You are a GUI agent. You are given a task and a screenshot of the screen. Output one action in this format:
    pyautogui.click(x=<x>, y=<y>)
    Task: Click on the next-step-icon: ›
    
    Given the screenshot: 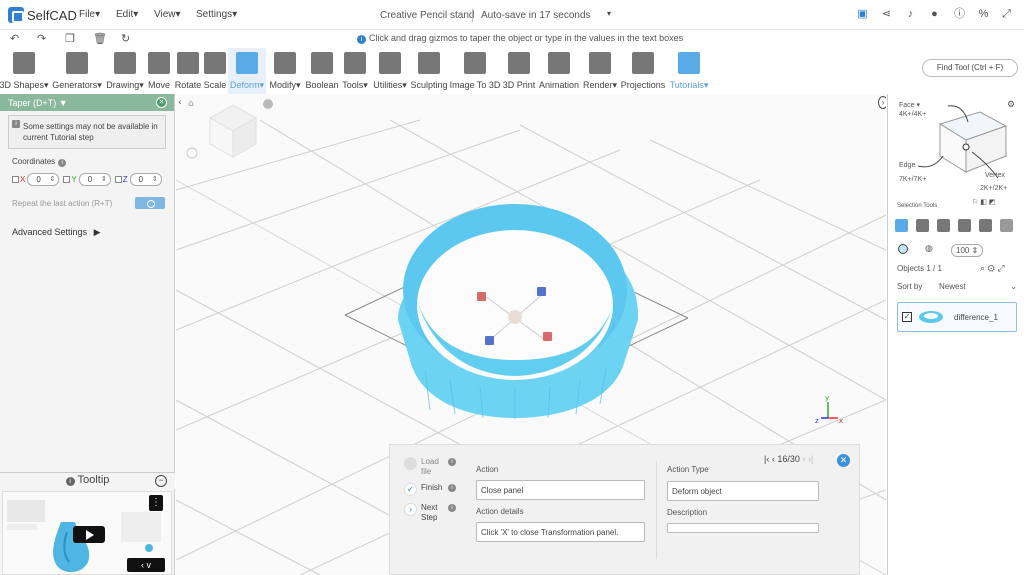 What is the action you would take?
    pyautogui.click(x=803, y=459)
    